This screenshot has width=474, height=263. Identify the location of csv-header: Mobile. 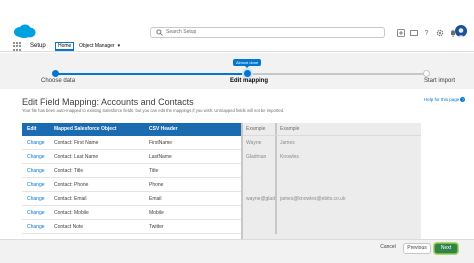
(156, 213).